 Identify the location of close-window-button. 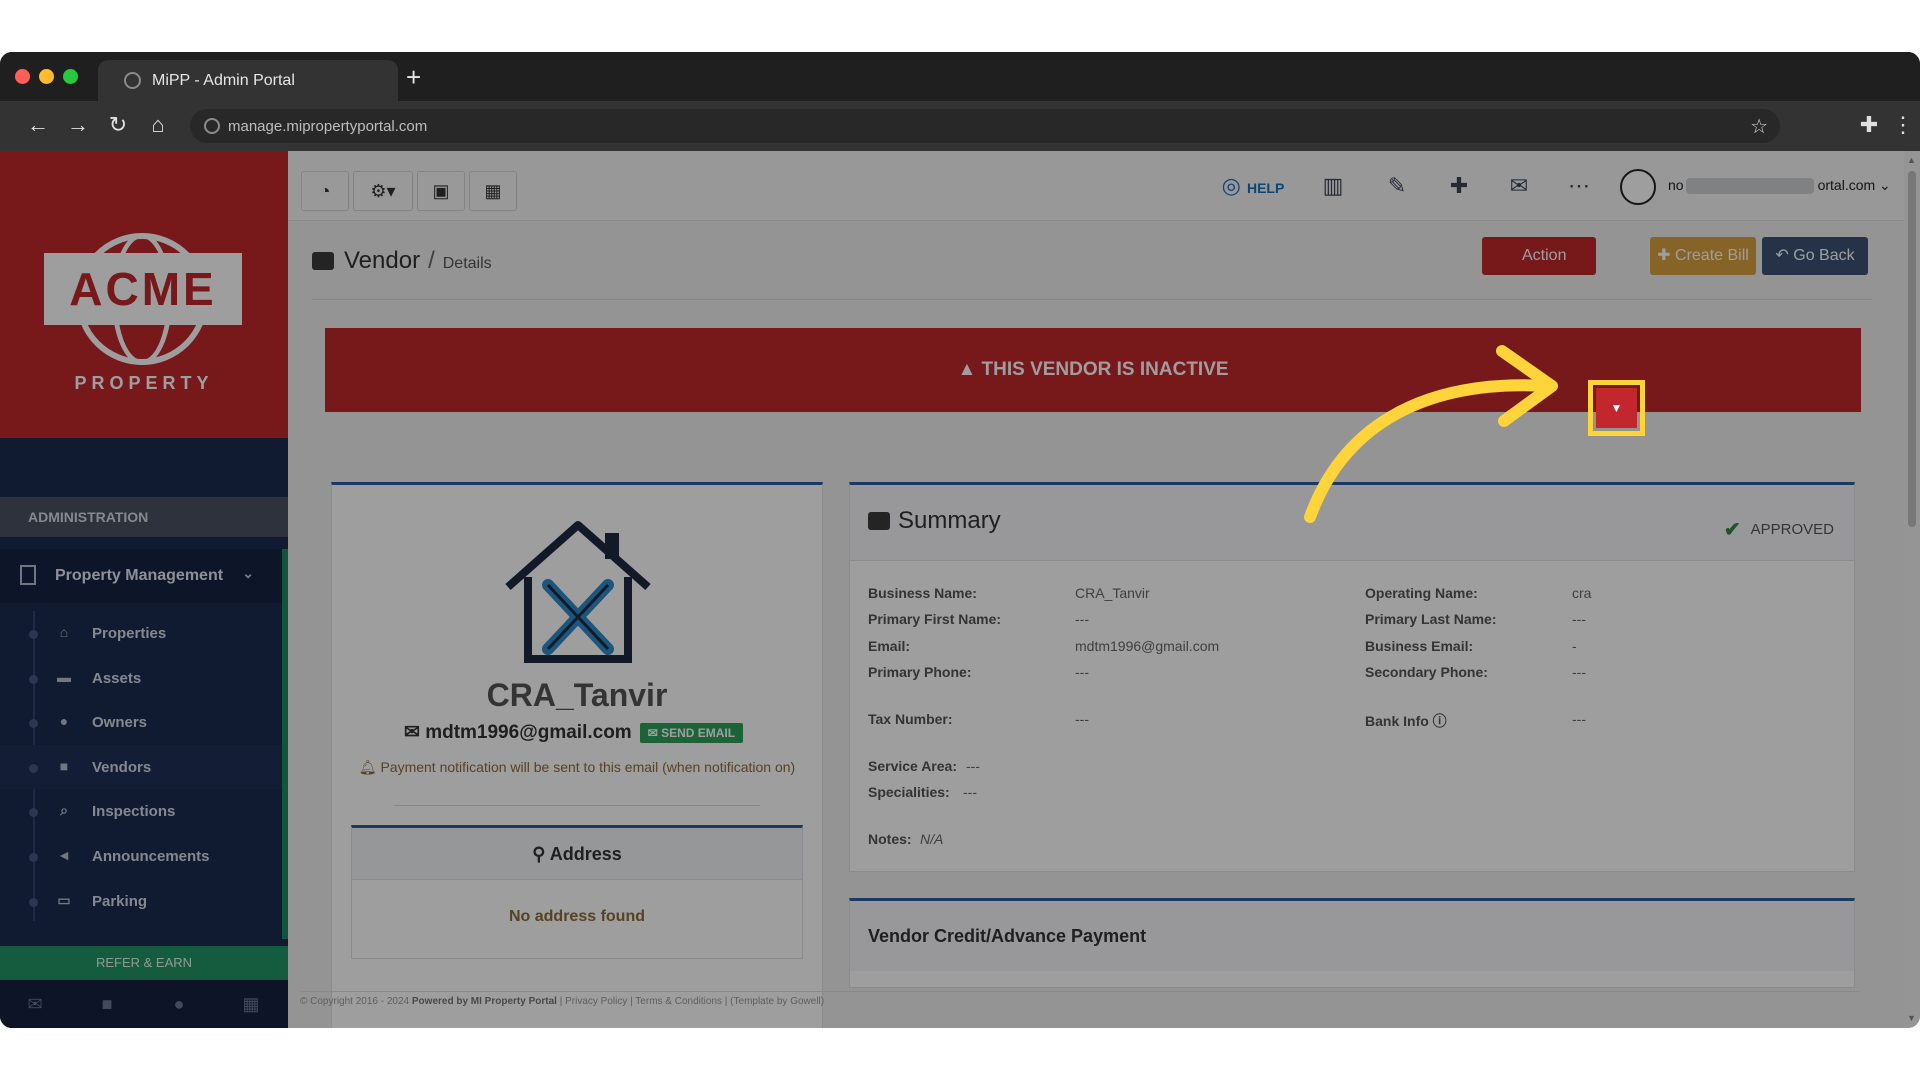
(22, 76).